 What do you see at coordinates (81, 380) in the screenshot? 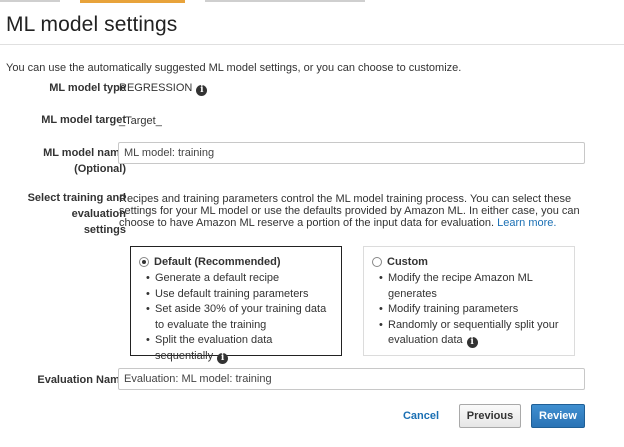
I see `evaluation-name-label: Evaluation Name` at bounding box center [81, 380].